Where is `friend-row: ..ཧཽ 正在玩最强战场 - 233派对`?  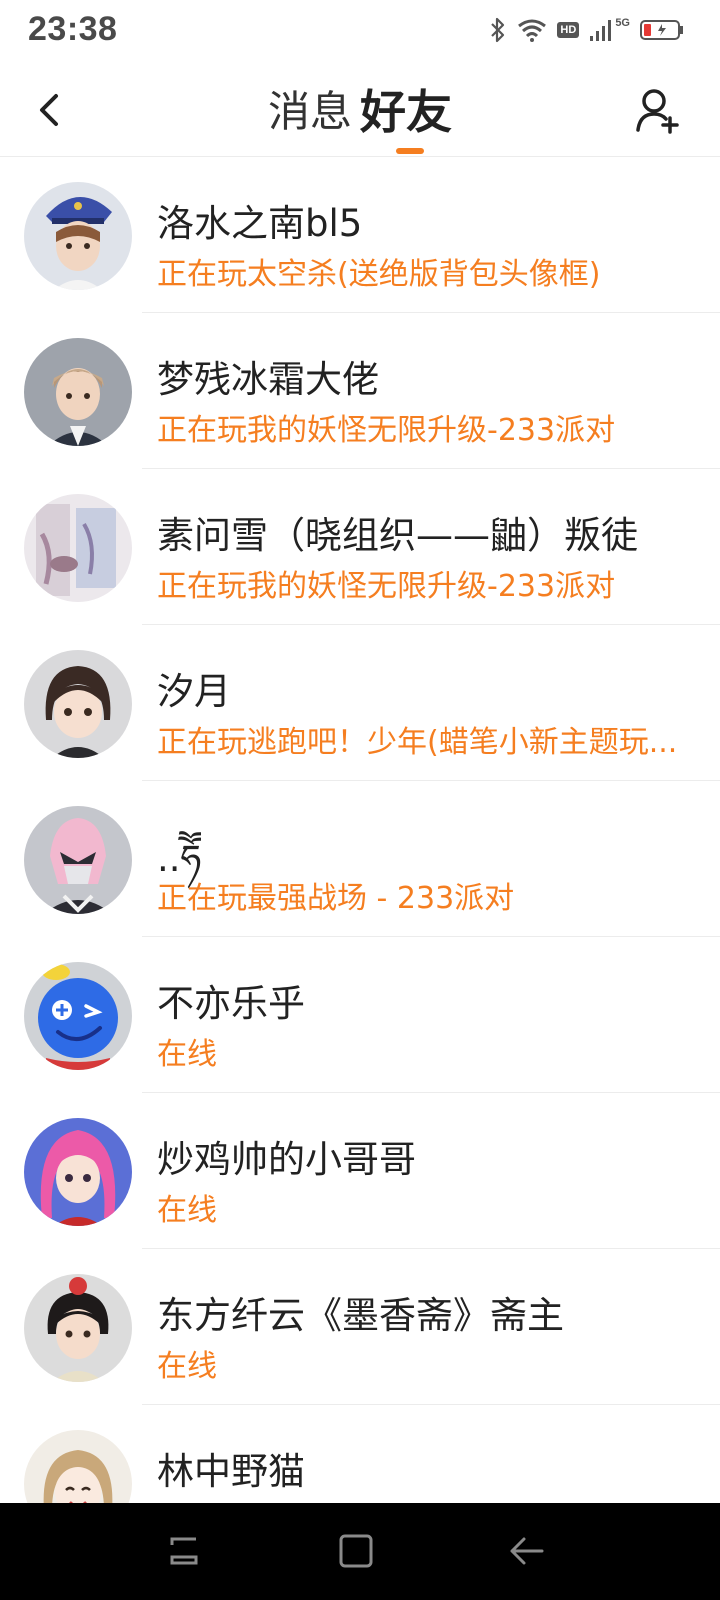
friend-row: ..ཧཽ 正在玩最强战场 - 233派对 is located at coordinates (360, 859).